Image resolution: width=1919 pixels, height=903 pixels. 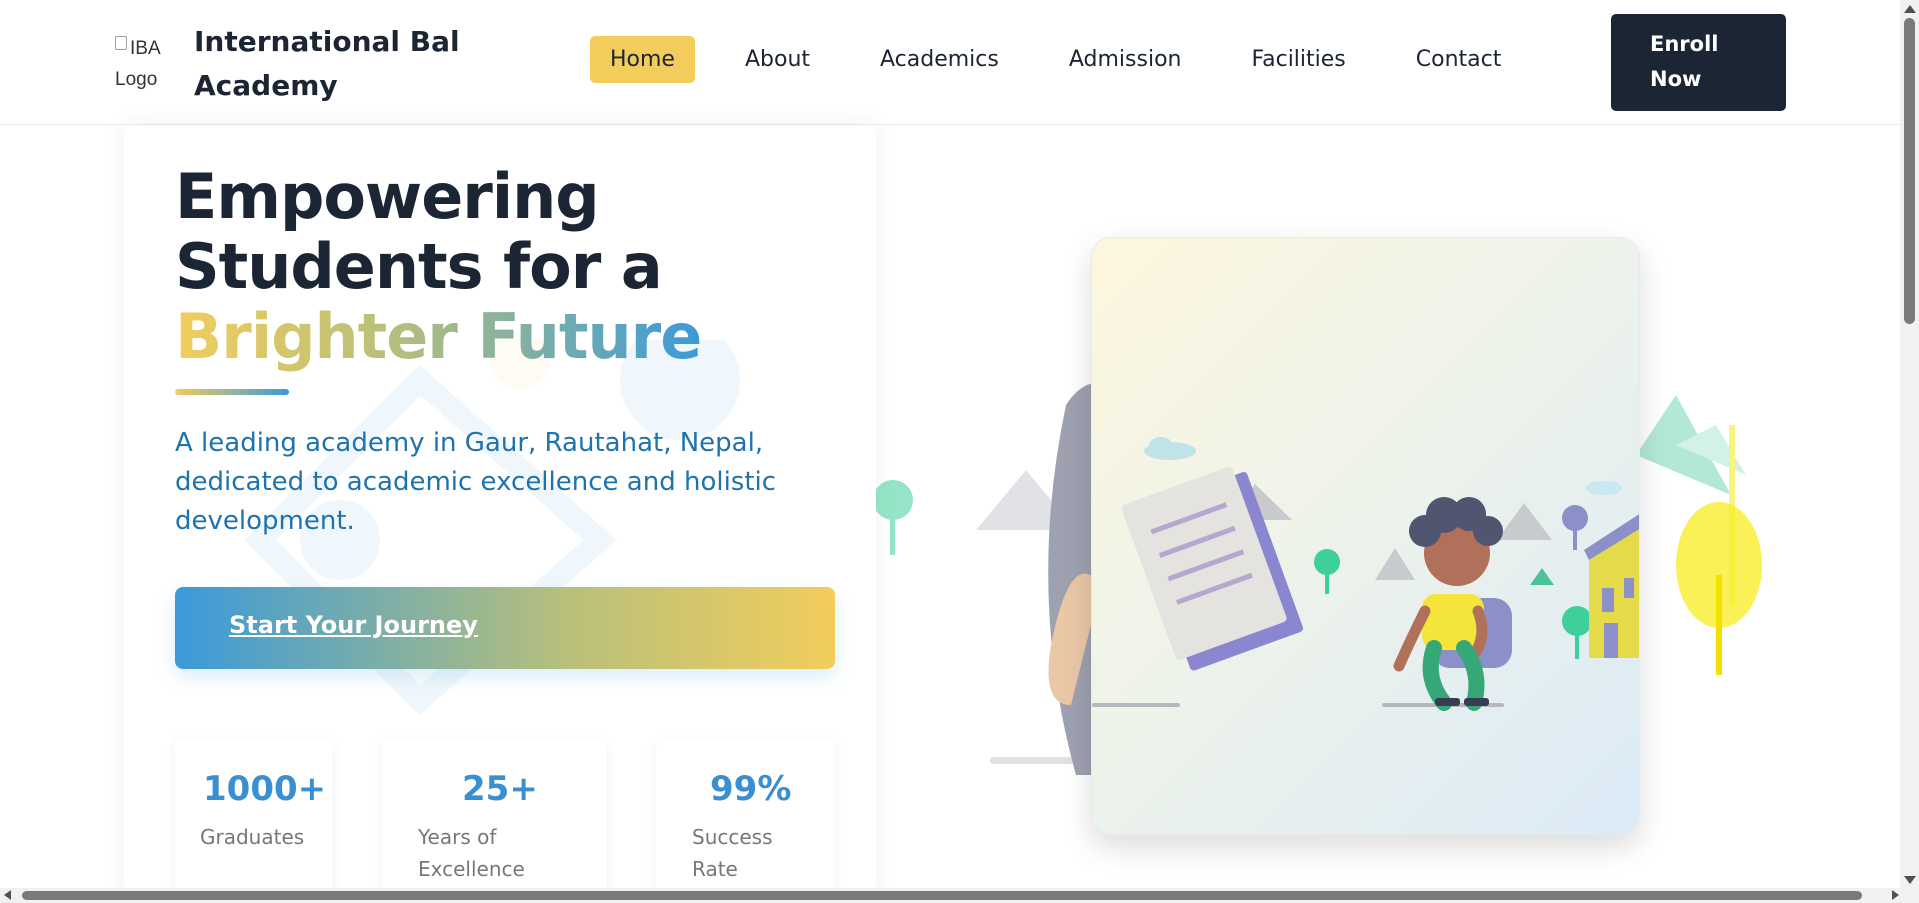 What do you see at coordinates (232, 392) in the screenshot?
I see `title-underline` at bounding box center [232, 392].